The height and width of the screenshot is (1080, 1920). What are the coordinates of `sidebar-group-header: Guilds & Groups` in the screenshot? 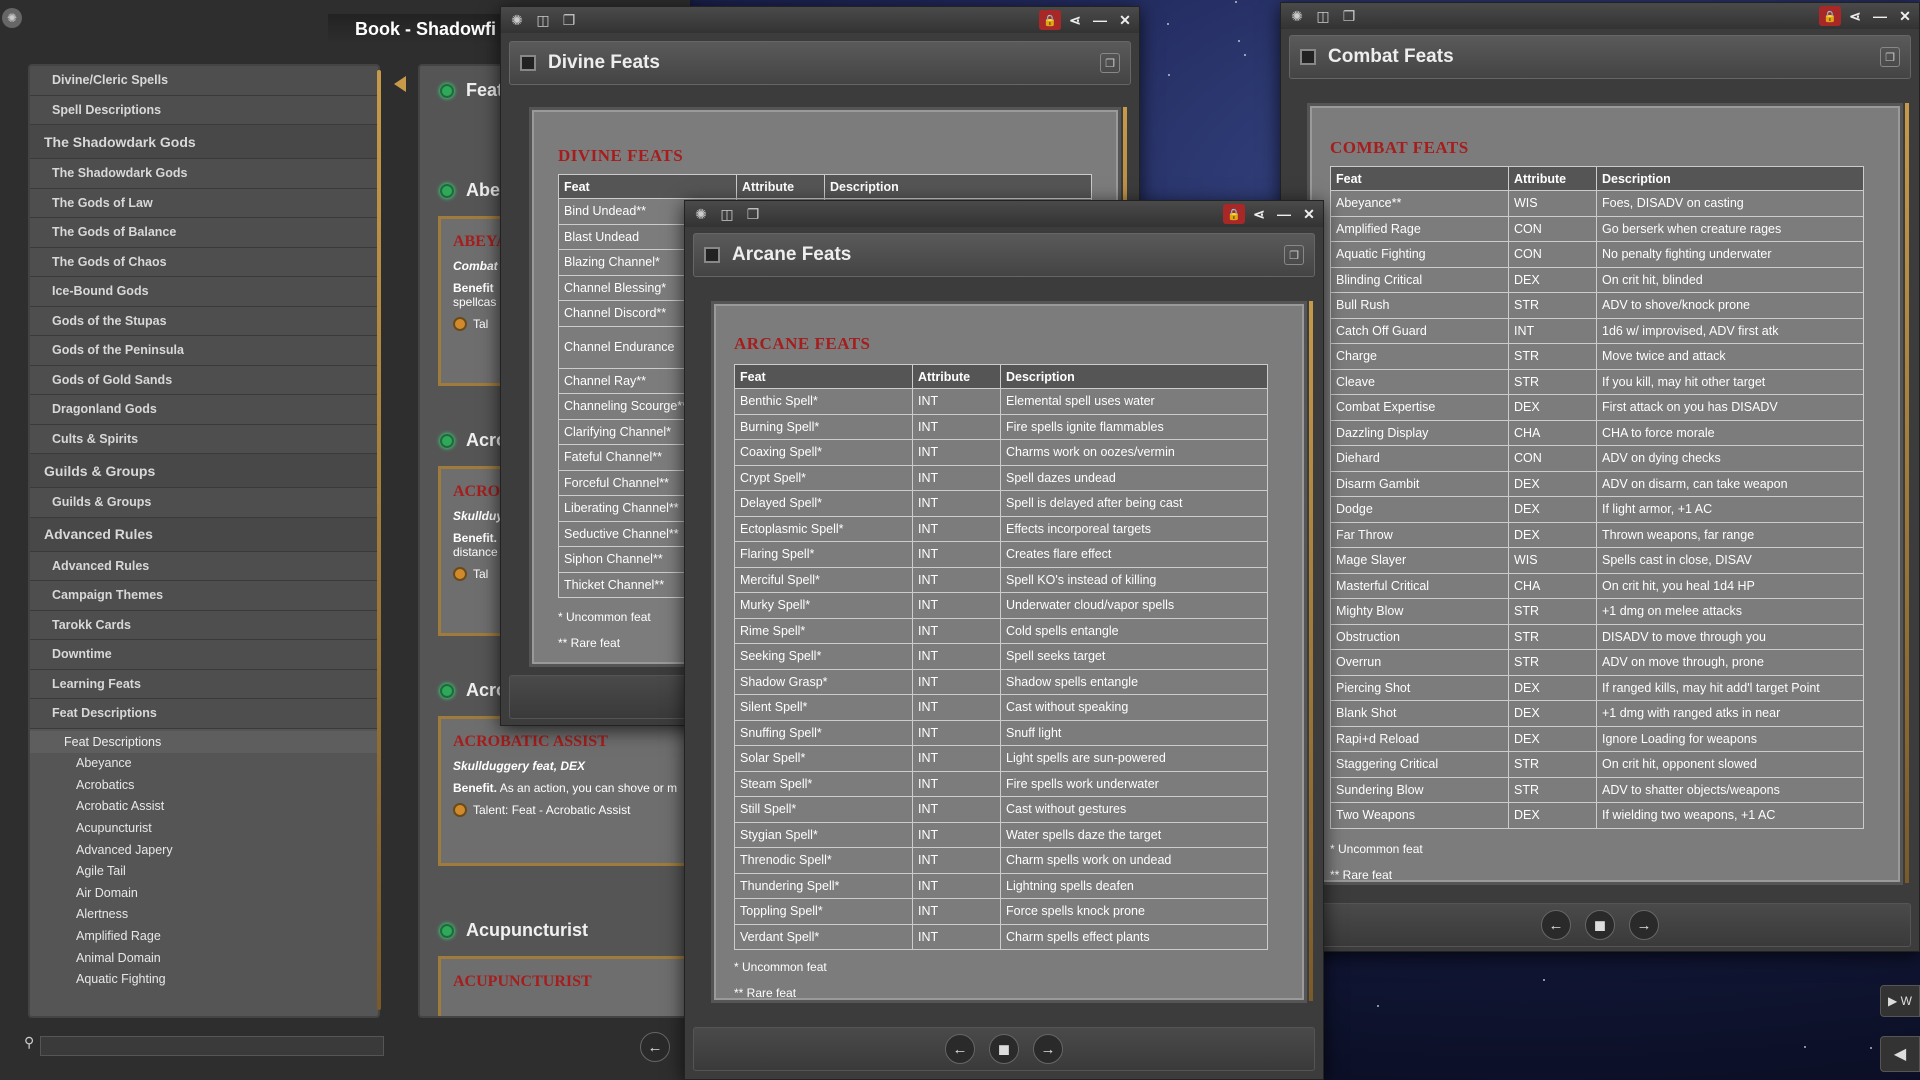 It's located at (204, 471).